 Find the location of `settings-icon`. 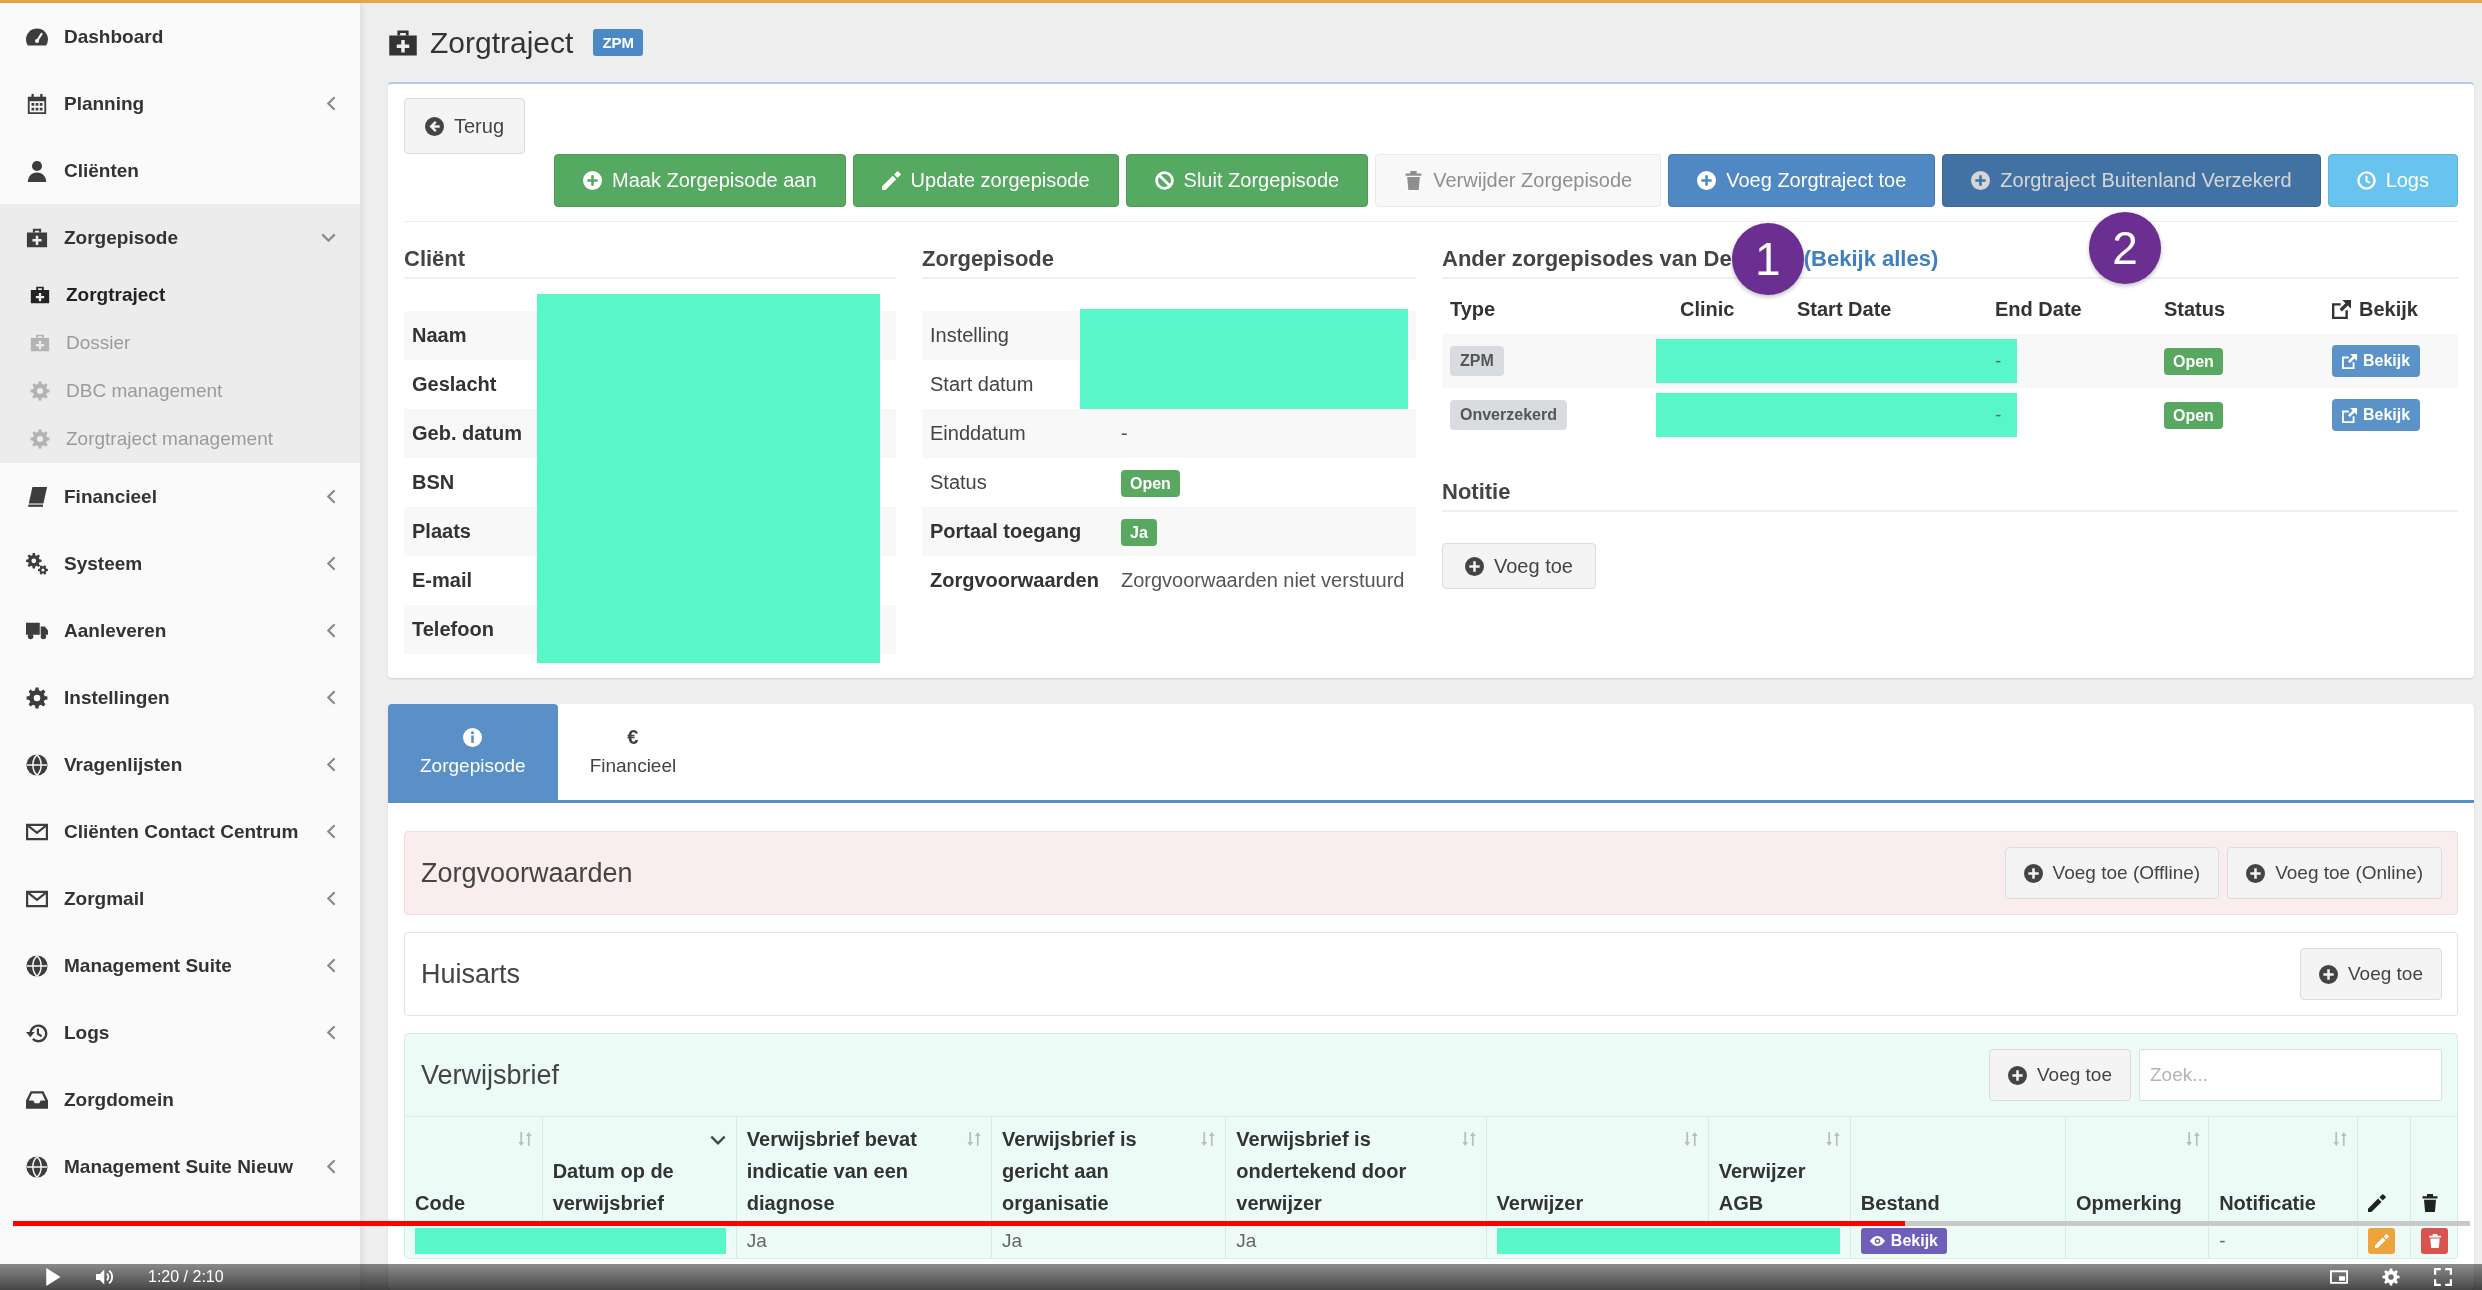

settings-icon is located at coordinates (2391, 1277).